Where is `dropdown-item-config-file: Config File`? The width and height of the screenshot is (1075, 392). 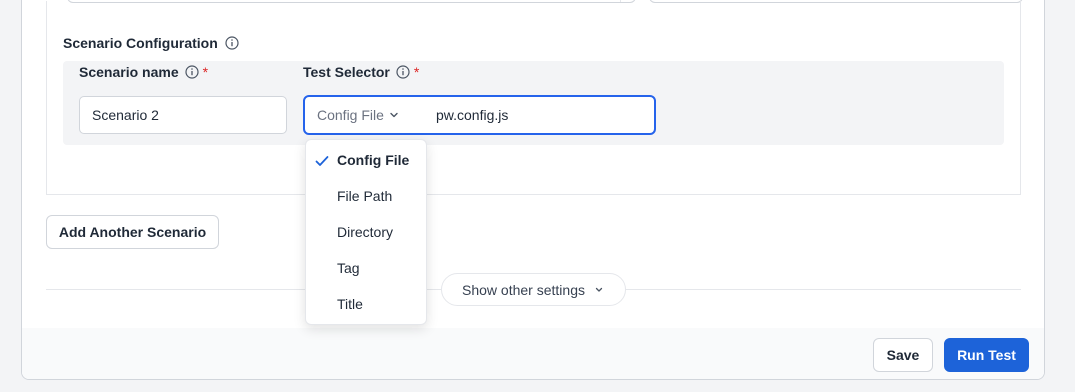 dropdown-item-config-file: Config File is located at coordinates (366, 160).